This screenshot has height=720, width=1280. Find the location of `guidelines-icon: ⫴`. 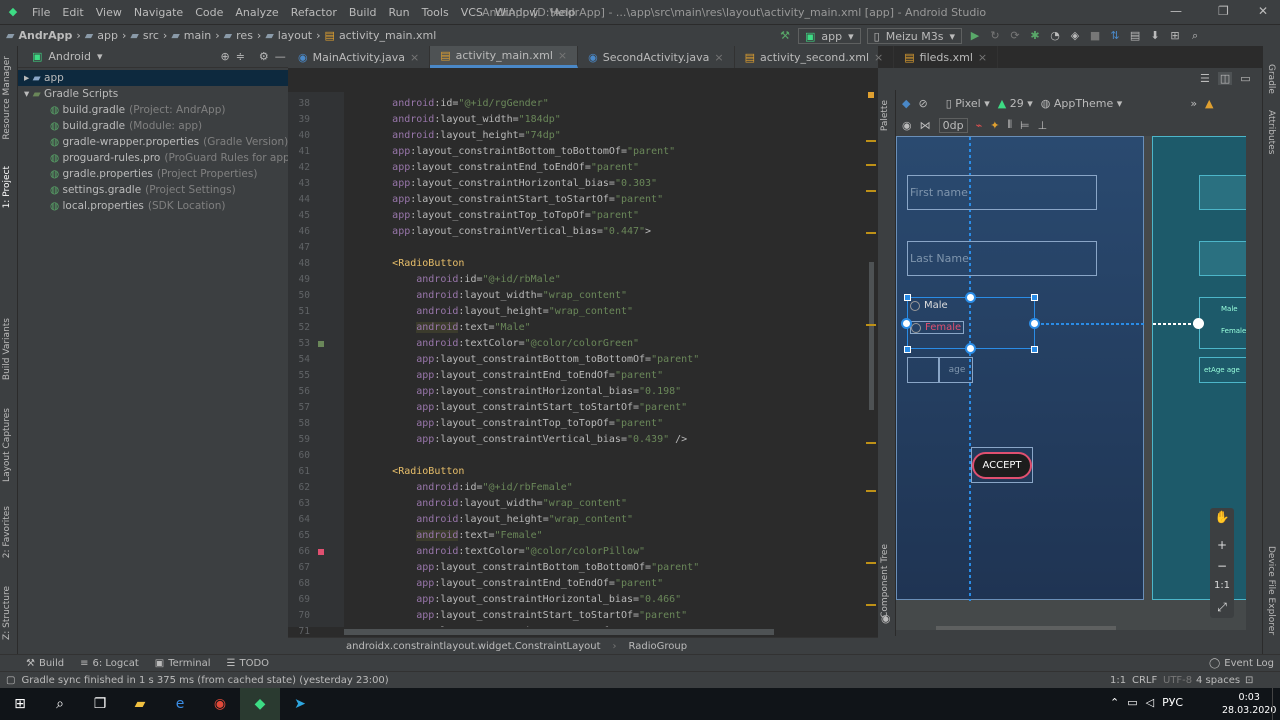

guidelines-icon: ⫴ is located at coordinates (1009, 125).